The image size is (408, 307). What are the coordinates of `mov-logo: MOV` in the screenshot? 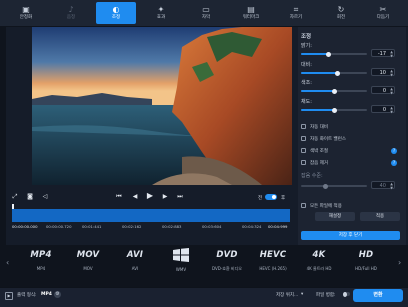 It's located at (88, 255).